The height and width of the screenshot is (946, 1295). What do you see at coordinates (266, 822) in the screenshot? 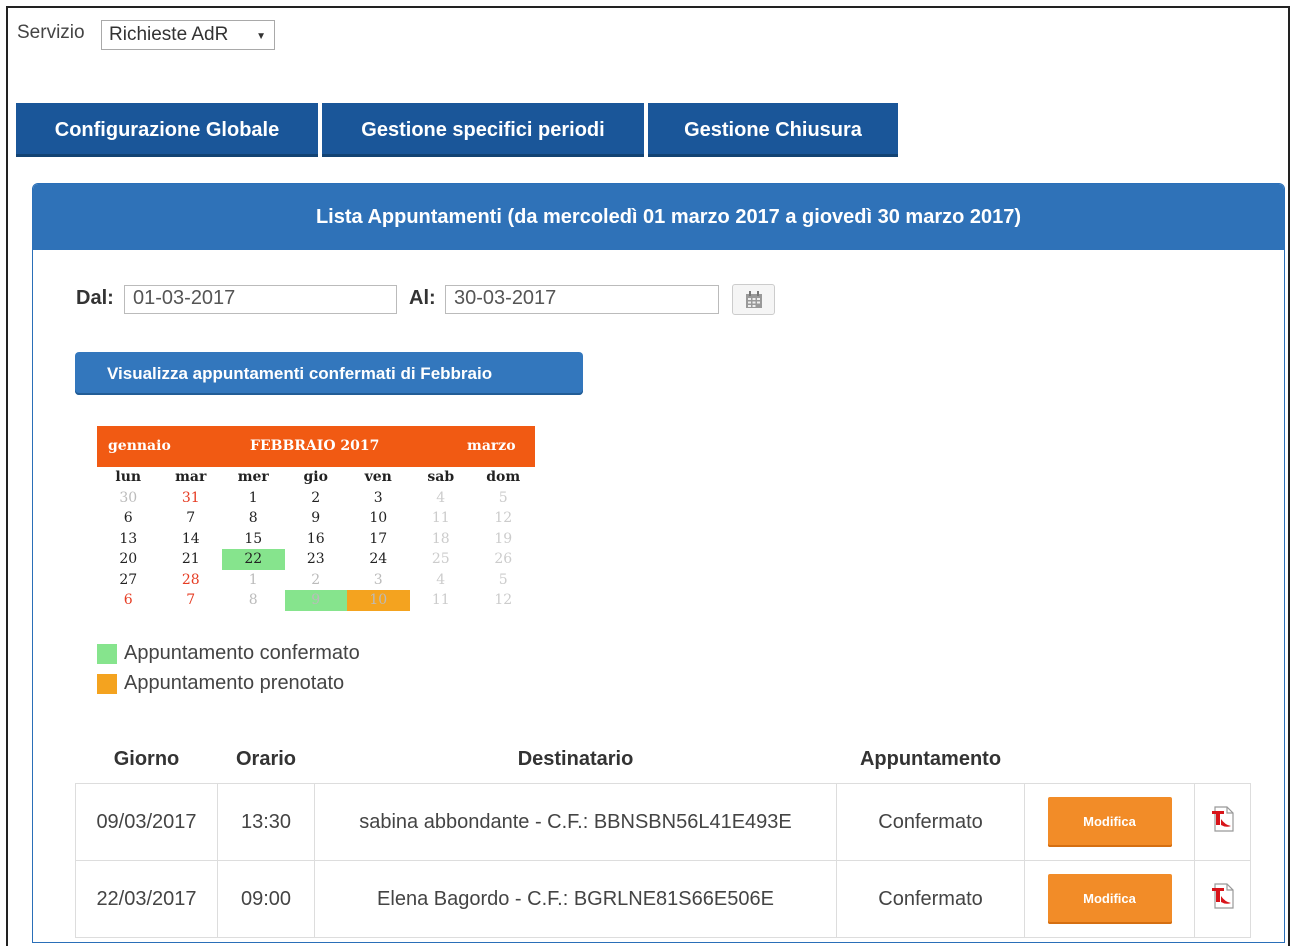
I see `cell-orario: 13:30` at bounding box center [266, 822].